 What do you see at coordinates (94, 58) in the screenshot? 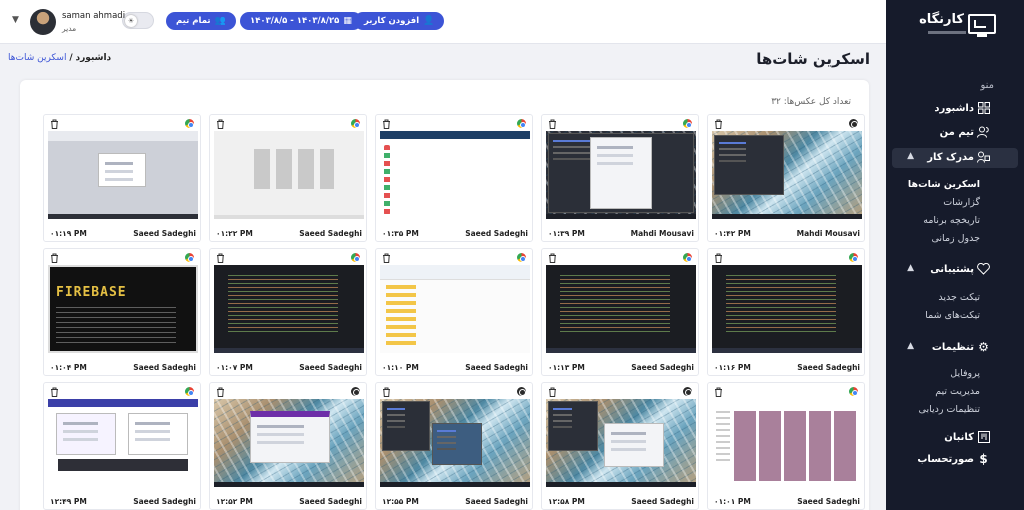
I see `breadcrumb-home: داشبورد` at bounding box center [94, 58].